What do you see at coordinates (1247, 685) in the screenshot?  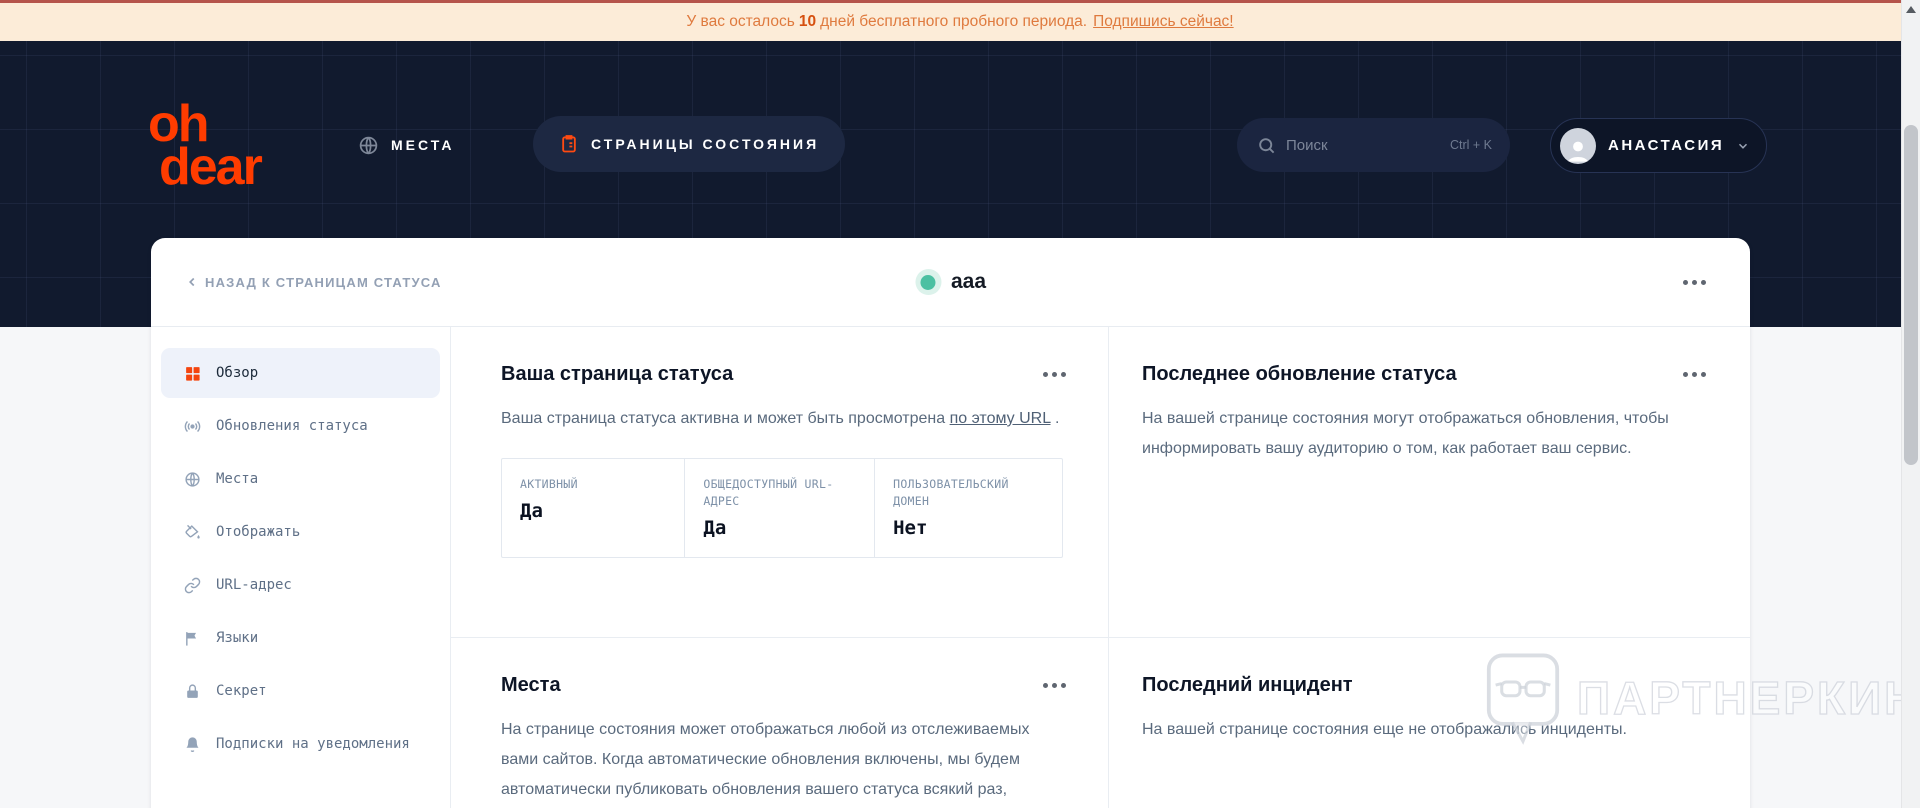 I see `section-title: Последний инцидент` at bounding box center [1247, 685].